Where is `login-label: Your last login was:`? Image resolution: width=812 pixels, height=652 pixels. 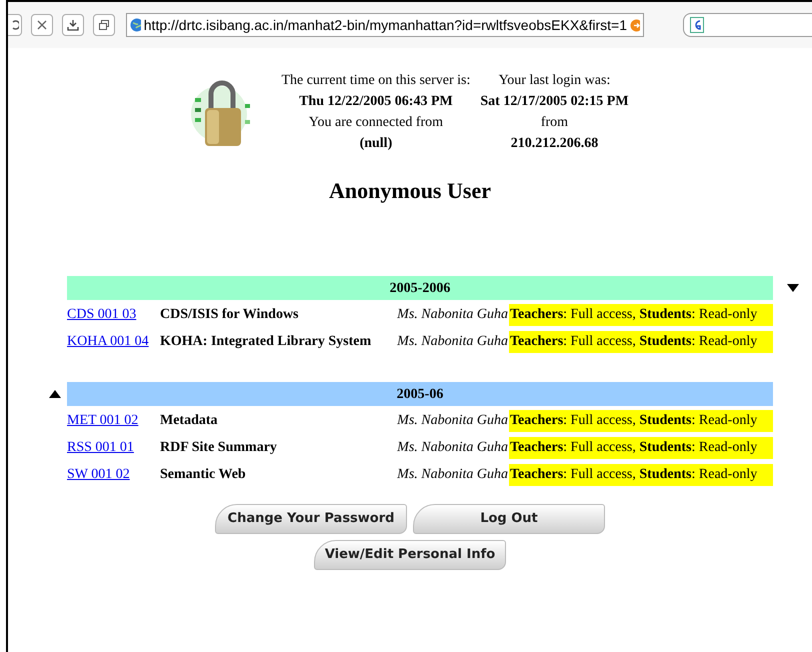
login-label: Your last login was: is located at coordinates (554, 81).